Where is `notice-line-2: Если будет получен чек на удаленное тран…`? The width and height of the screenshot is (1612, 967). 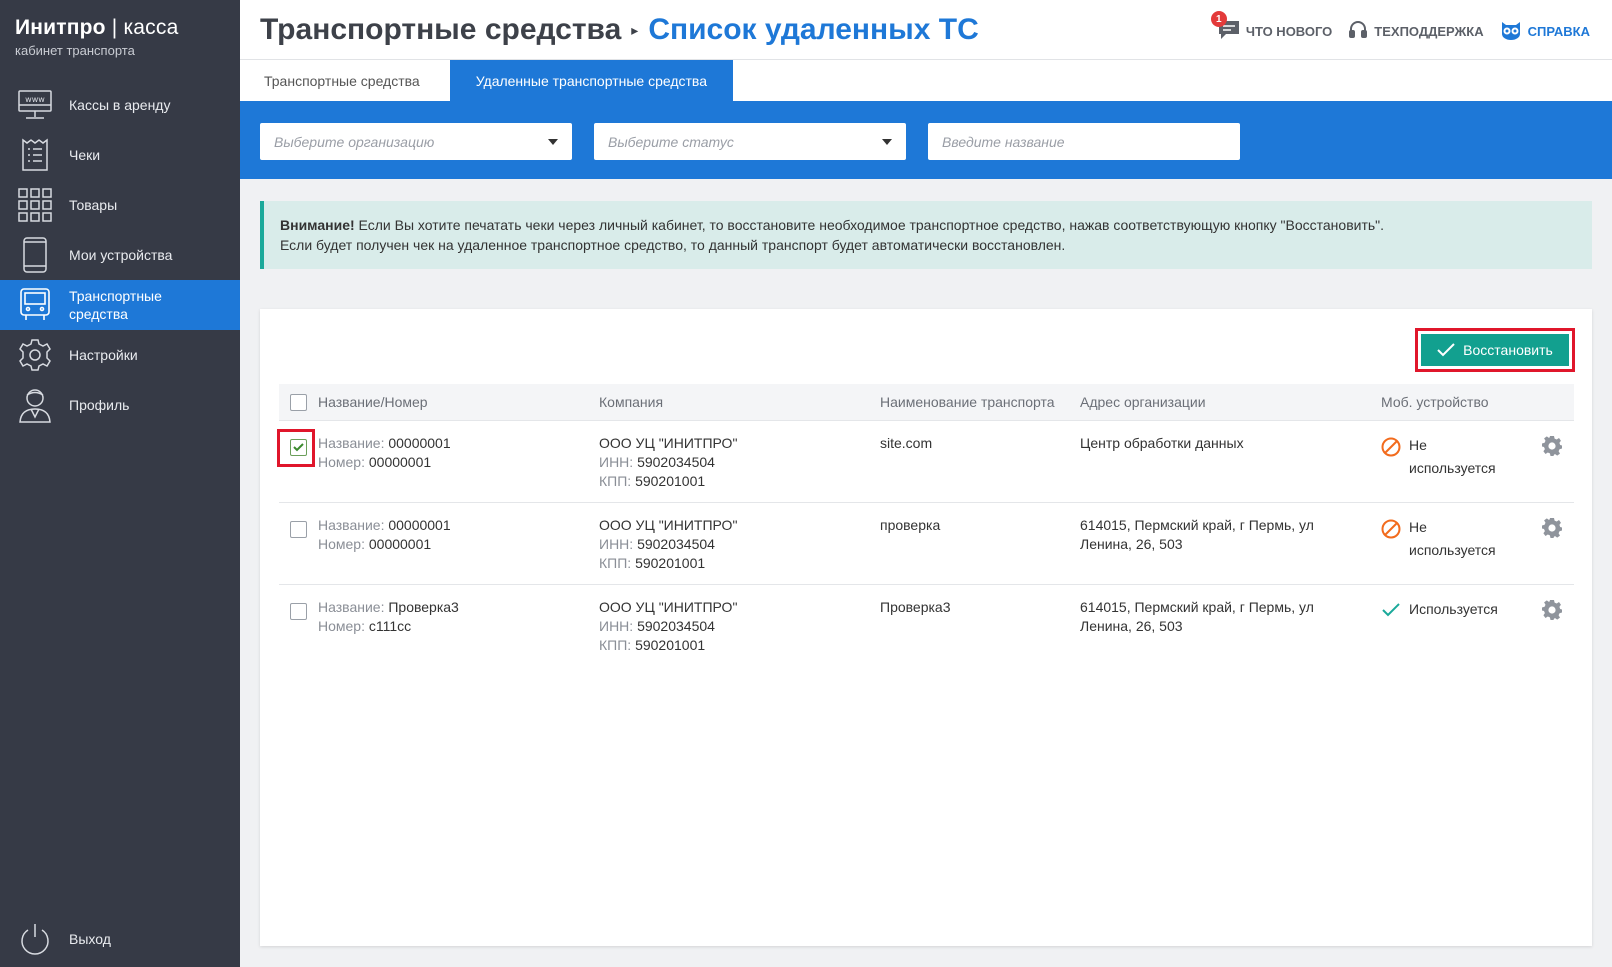
notice-line-2: Если будет получен чек на удаленное тран… is located at coordinates (673, 245).